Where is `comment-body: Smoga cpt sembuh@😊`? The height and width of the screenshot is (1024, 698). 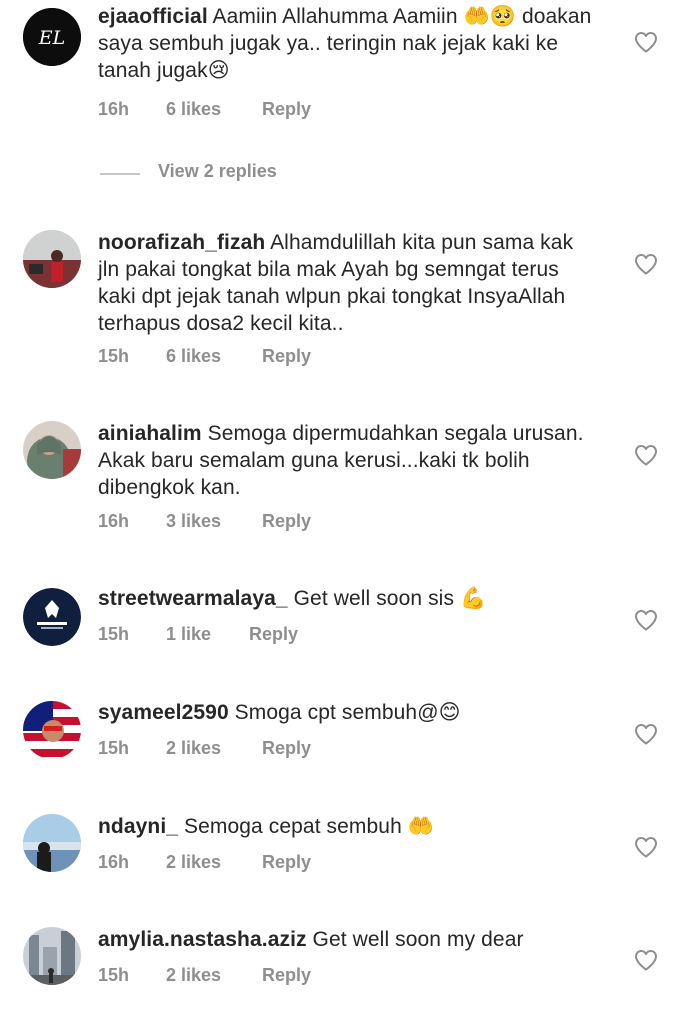 comment-body: Smoga cpt sembuh@😊 is located at coordinates (347, 712).